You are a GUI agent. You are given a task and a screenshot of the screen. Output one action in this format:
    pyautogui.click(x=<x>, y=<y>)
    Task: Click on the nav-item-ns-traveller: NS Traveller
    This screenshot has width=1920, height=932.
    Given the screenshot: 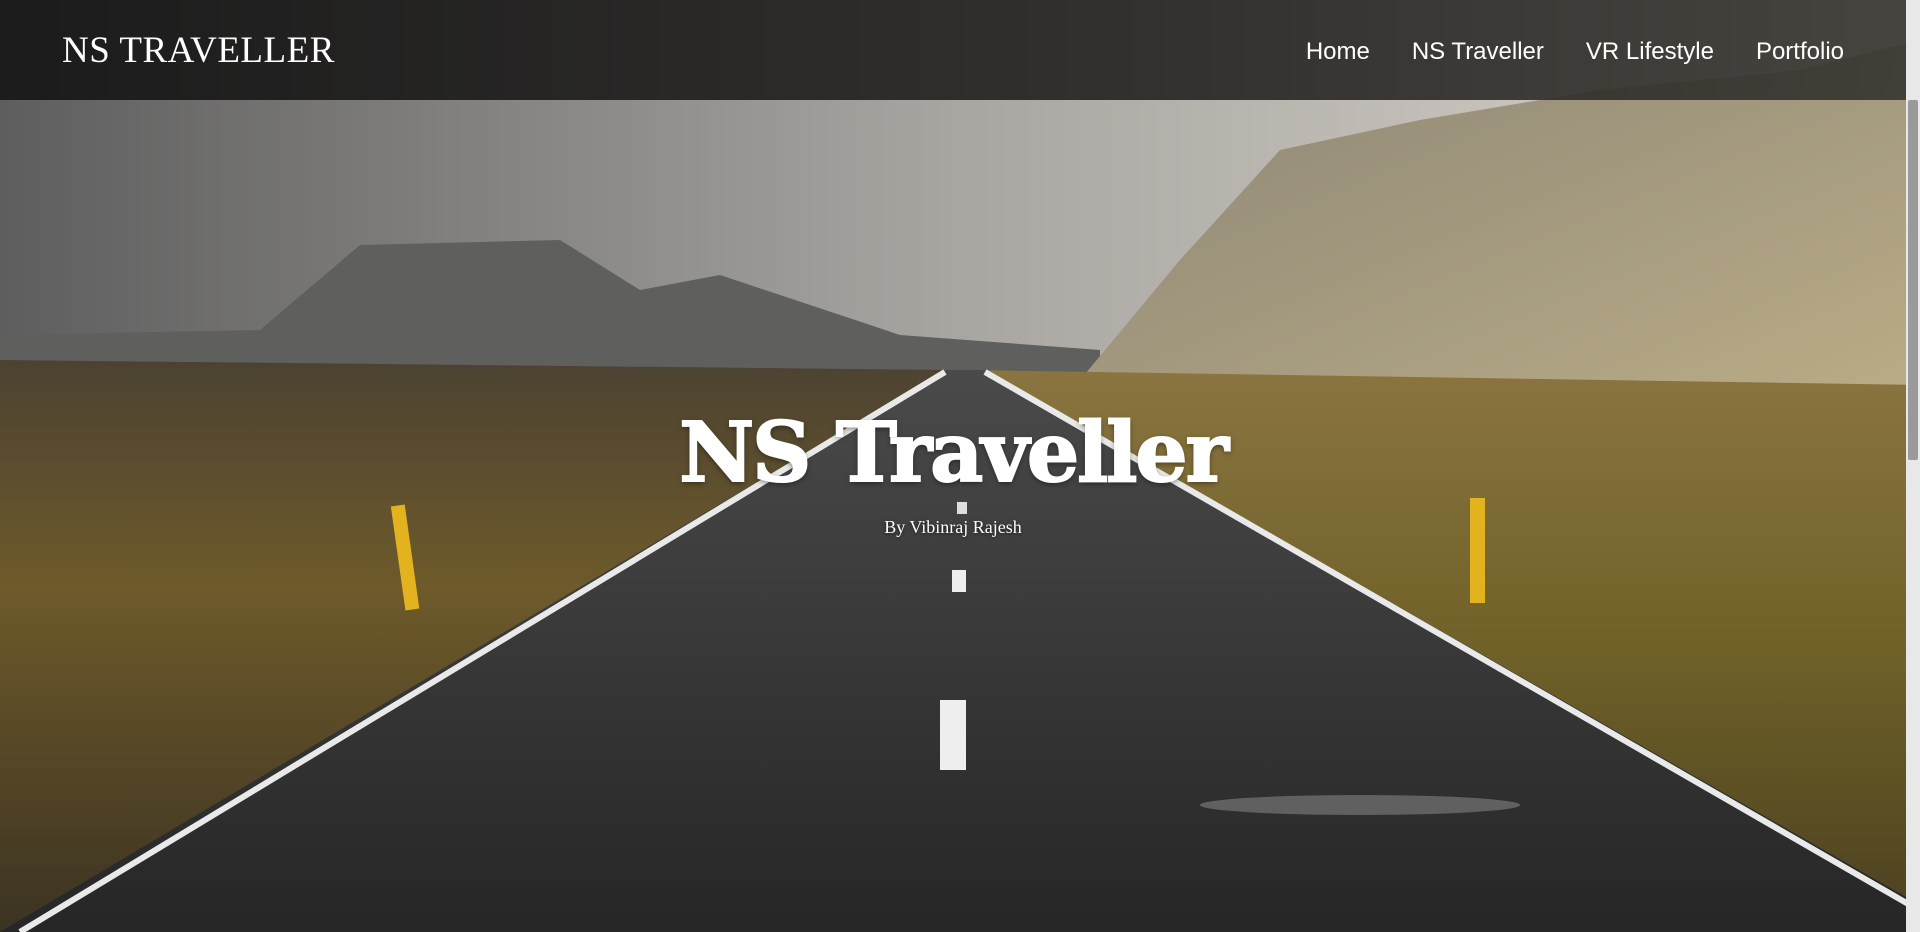 What is the action you would take?
    pyautogui.click(x=1478, y=52)
    